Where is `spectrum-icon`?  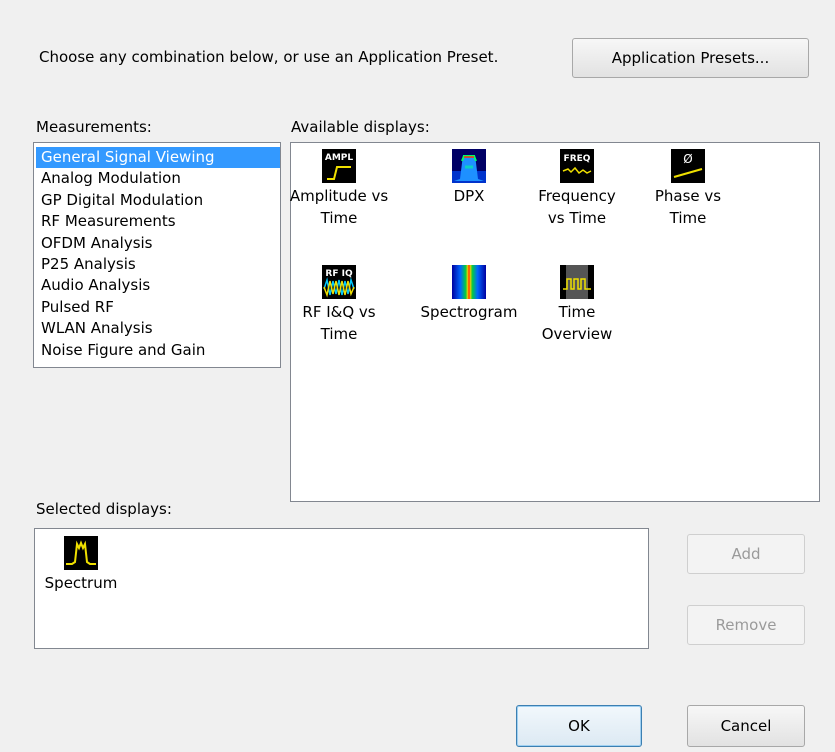 spectrum-icon is located at coordinates (81, 553).